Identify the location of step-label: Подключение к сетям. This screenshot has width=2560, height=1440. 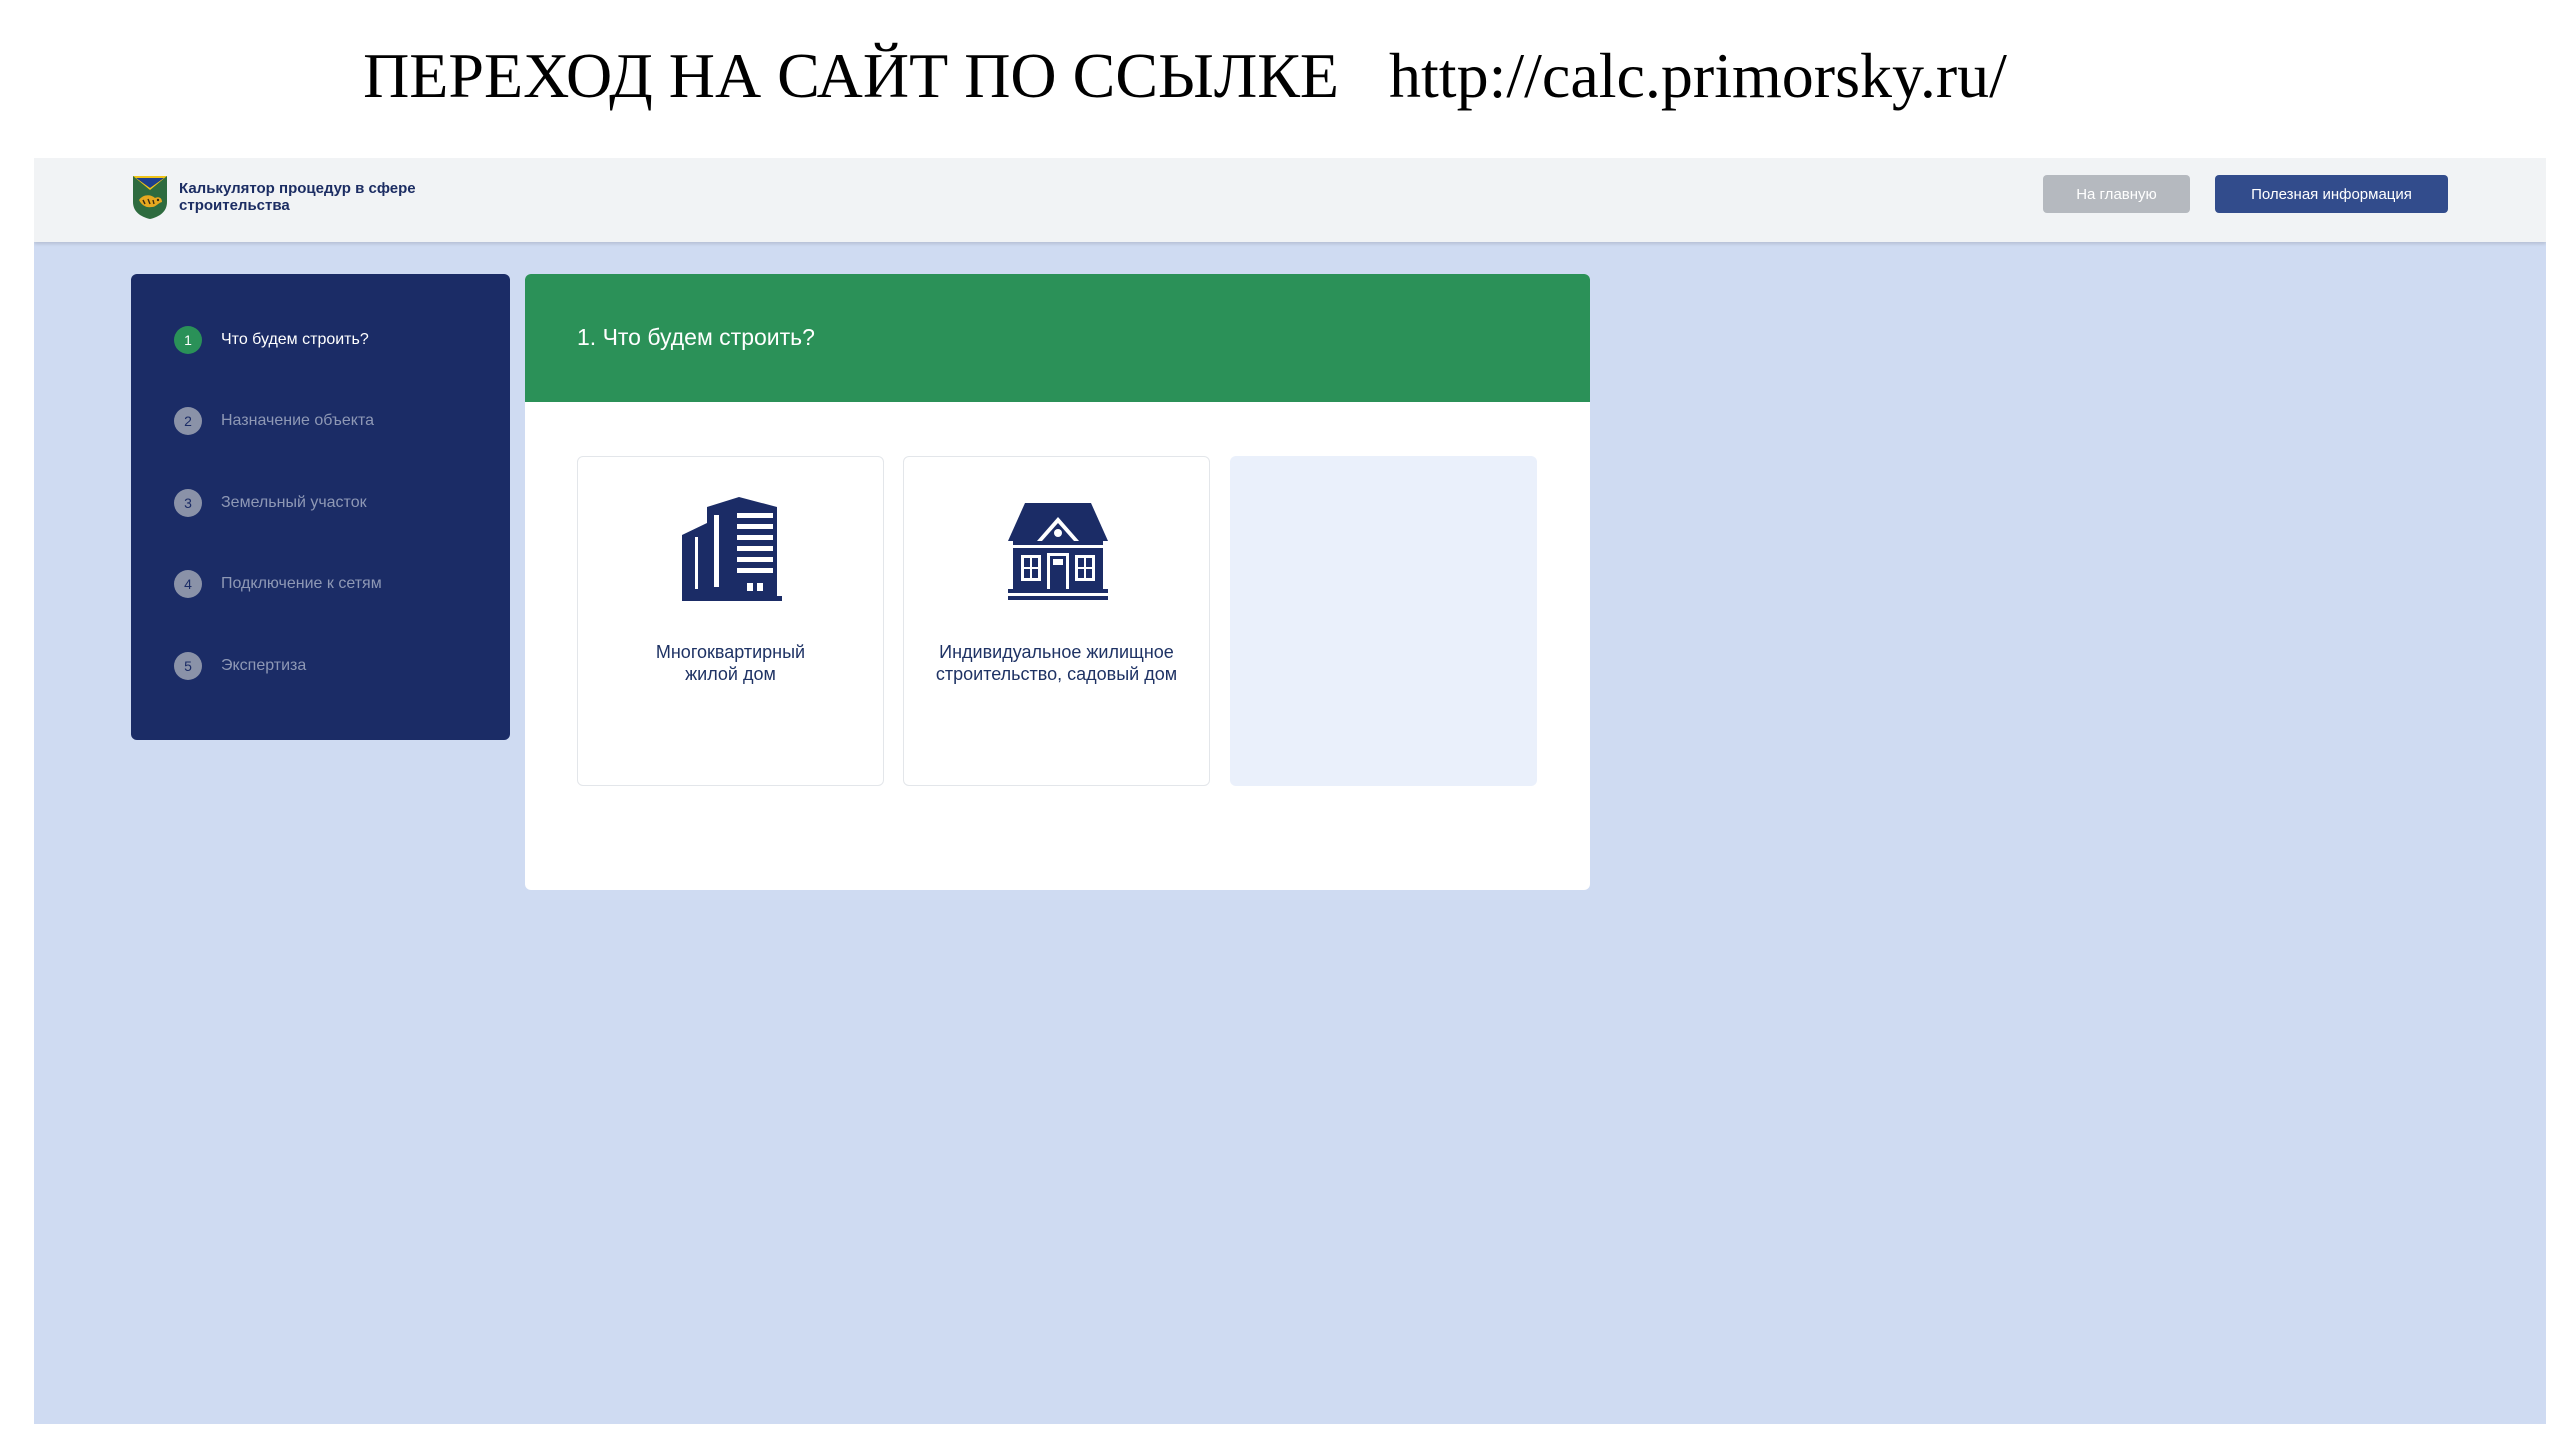
(301, 583).